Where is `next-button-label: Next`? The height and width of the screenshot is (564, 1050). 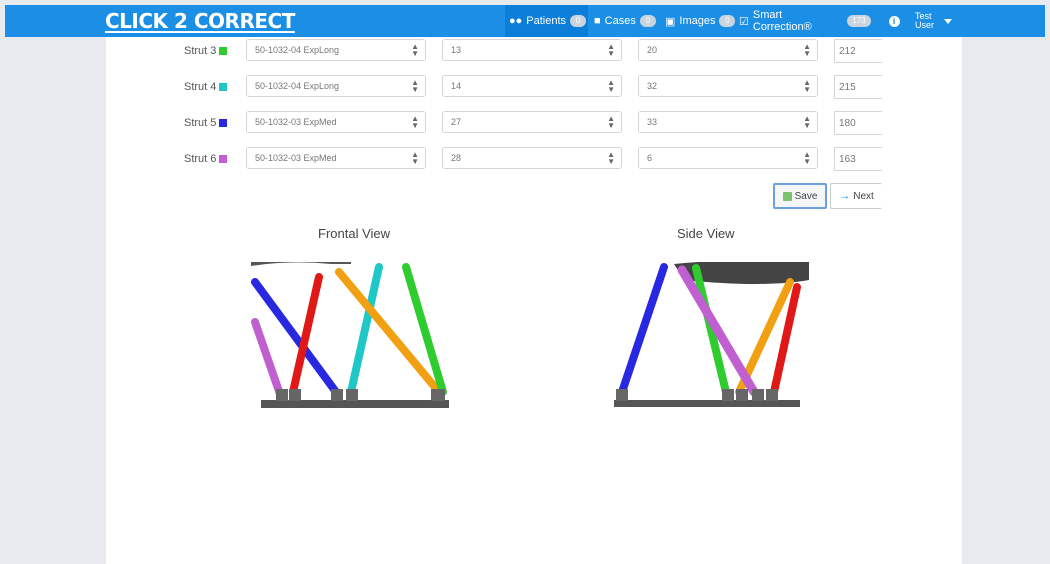
next-button-label: Next is located at coordinates (863, 196).